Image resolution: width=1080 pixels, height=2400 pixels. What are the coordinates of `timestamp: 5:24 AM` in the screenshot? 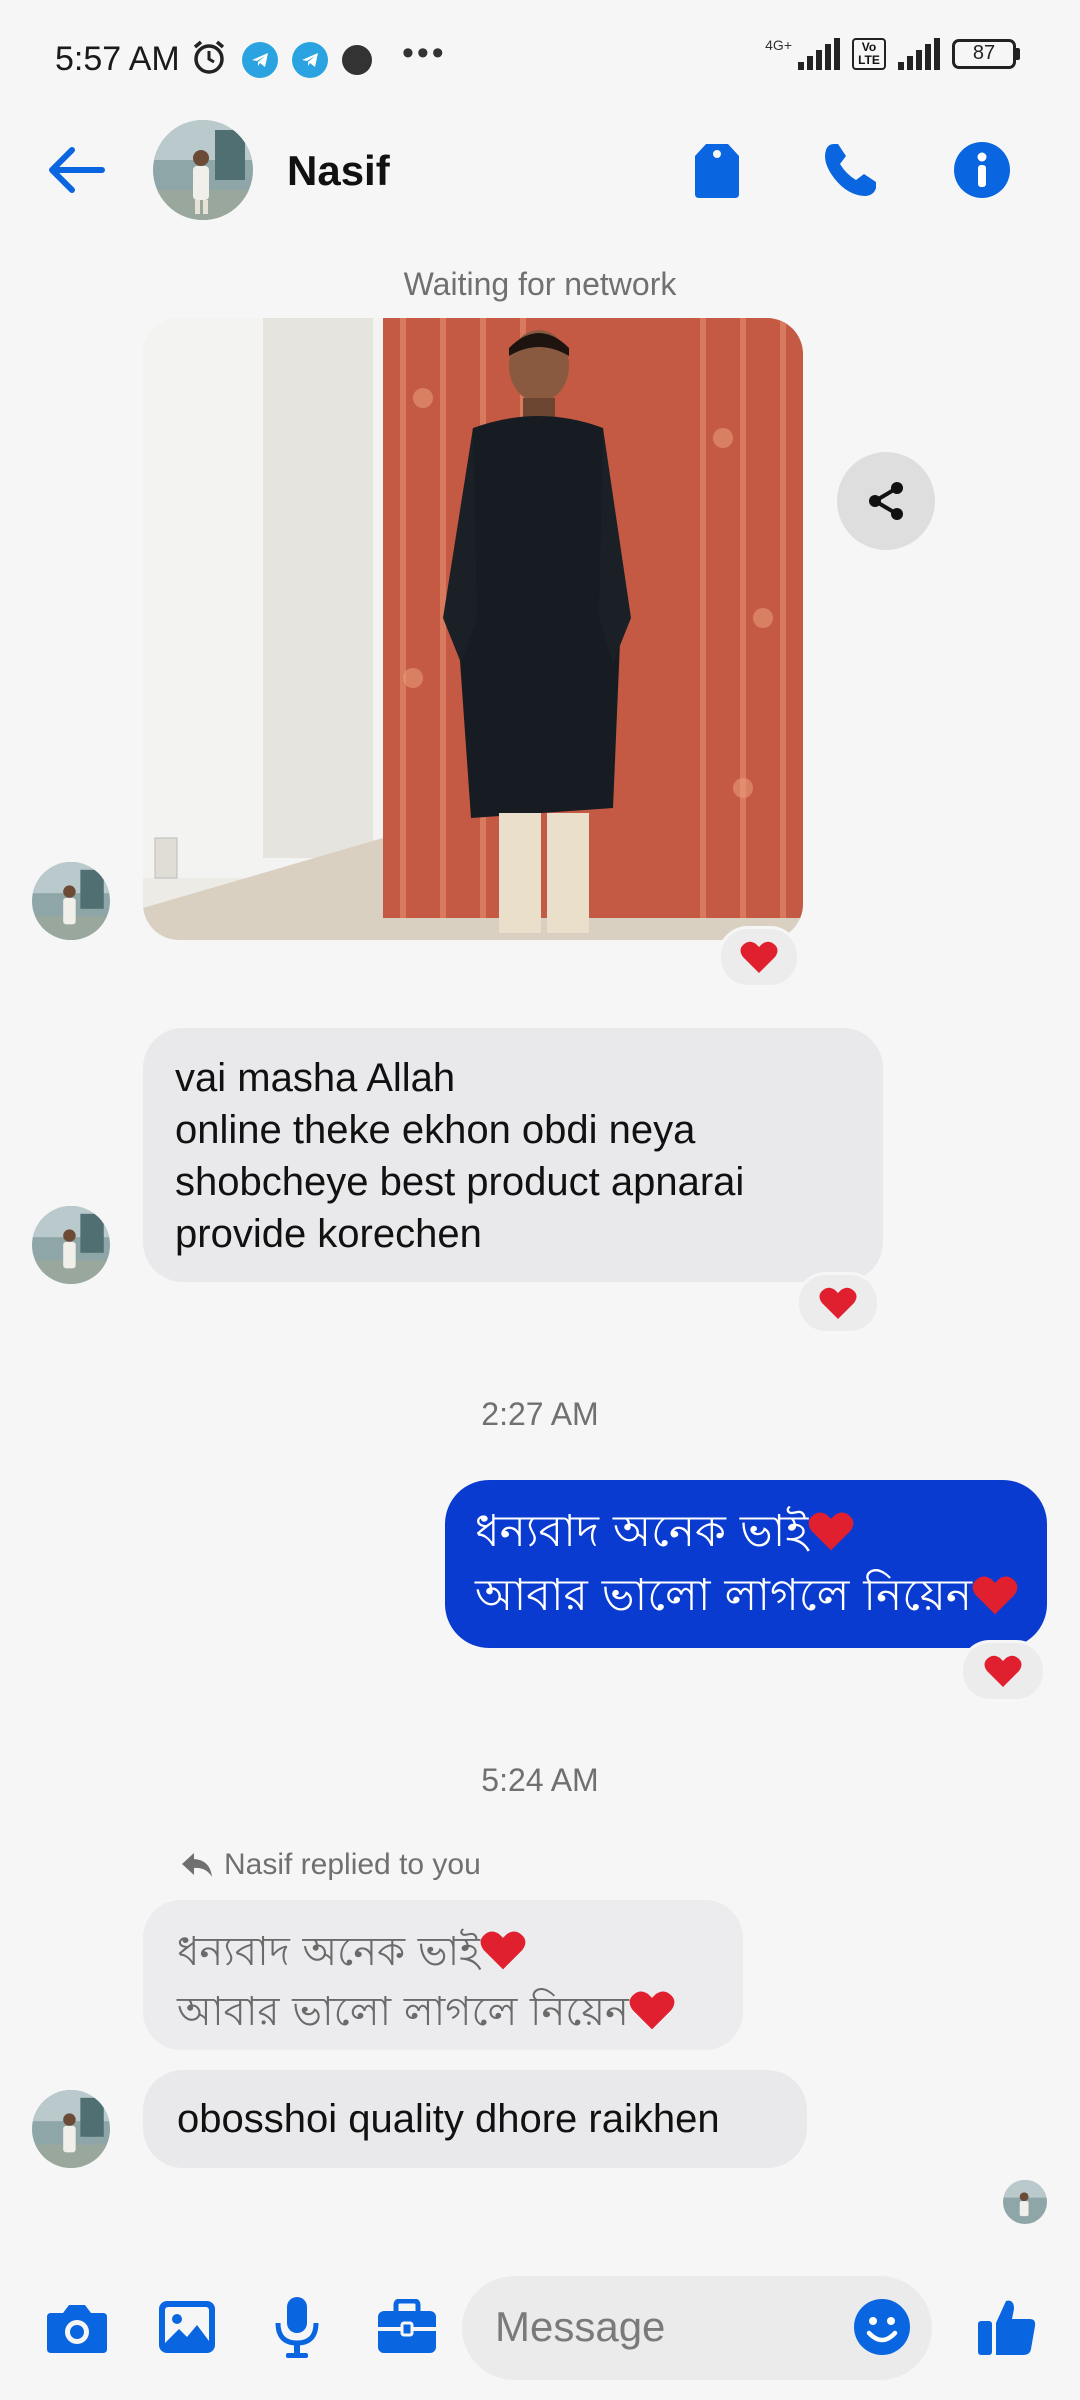 It's located at (540, 1780).